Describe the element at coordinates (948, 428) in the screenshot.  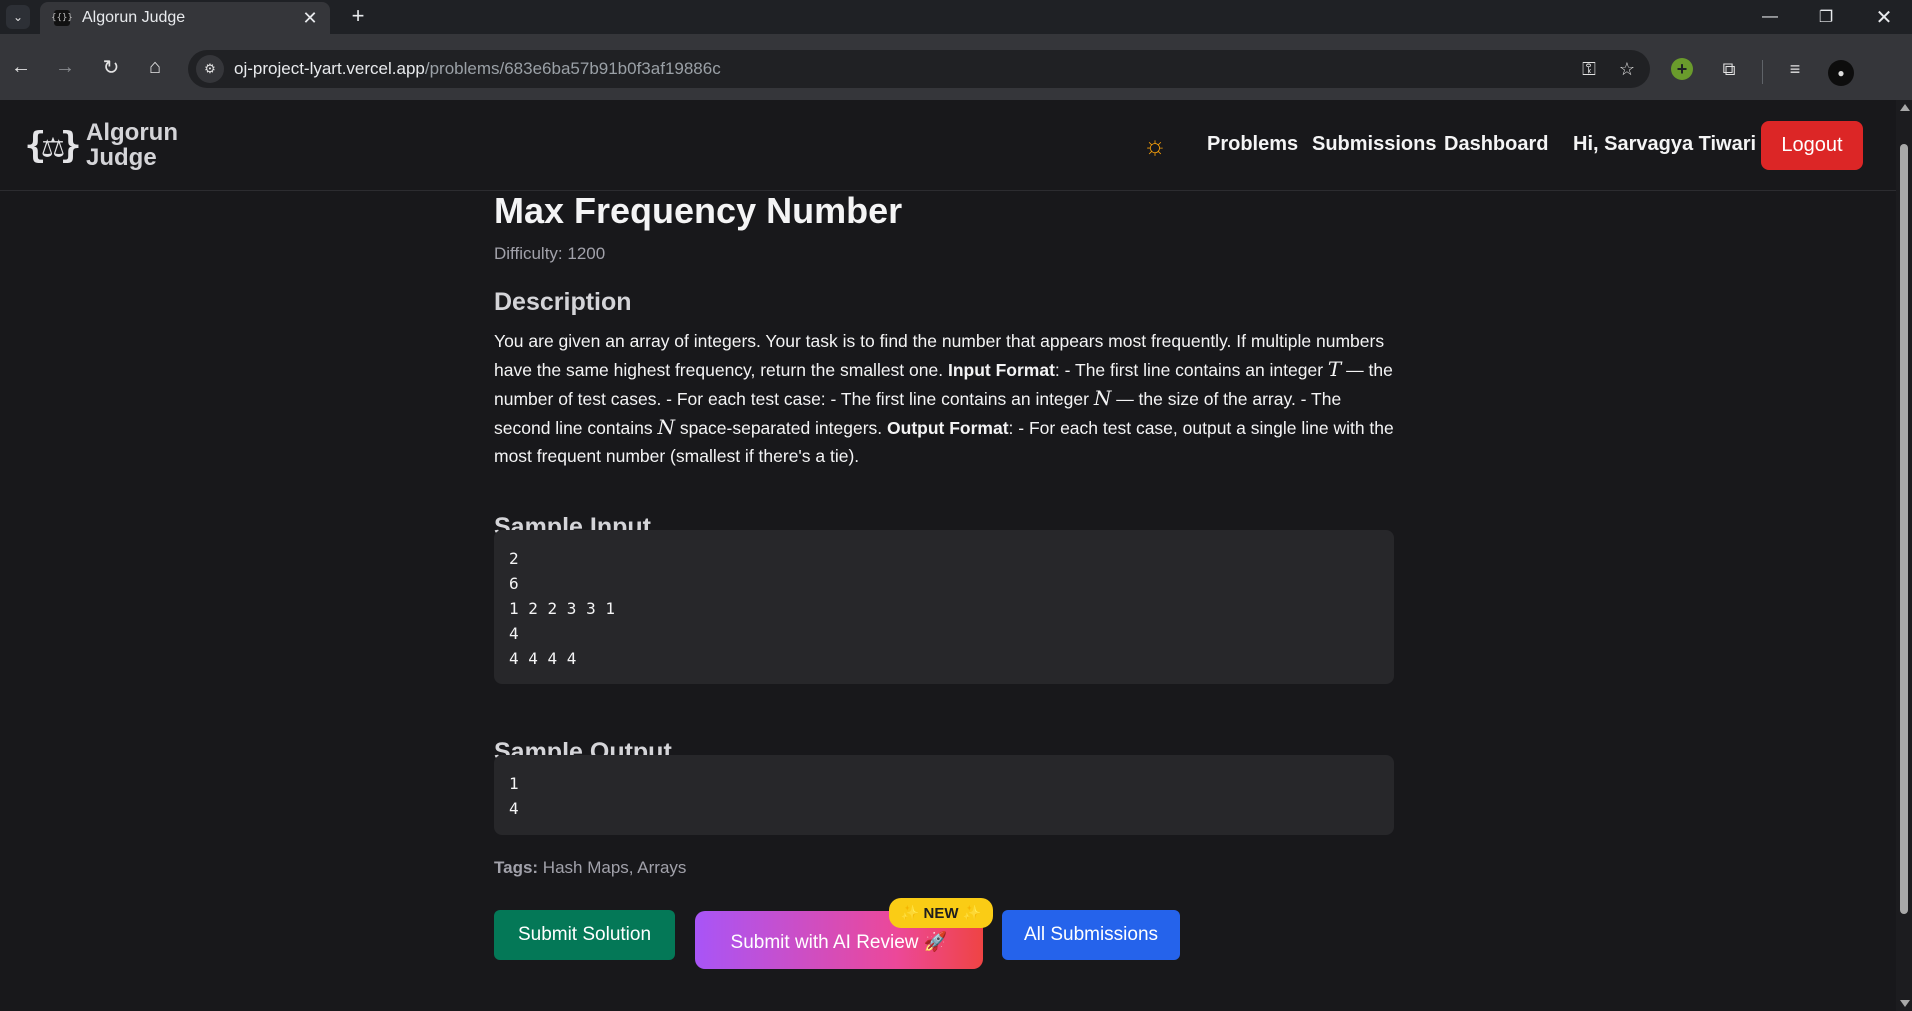
I see `output-format-label: Output Format` at that location.